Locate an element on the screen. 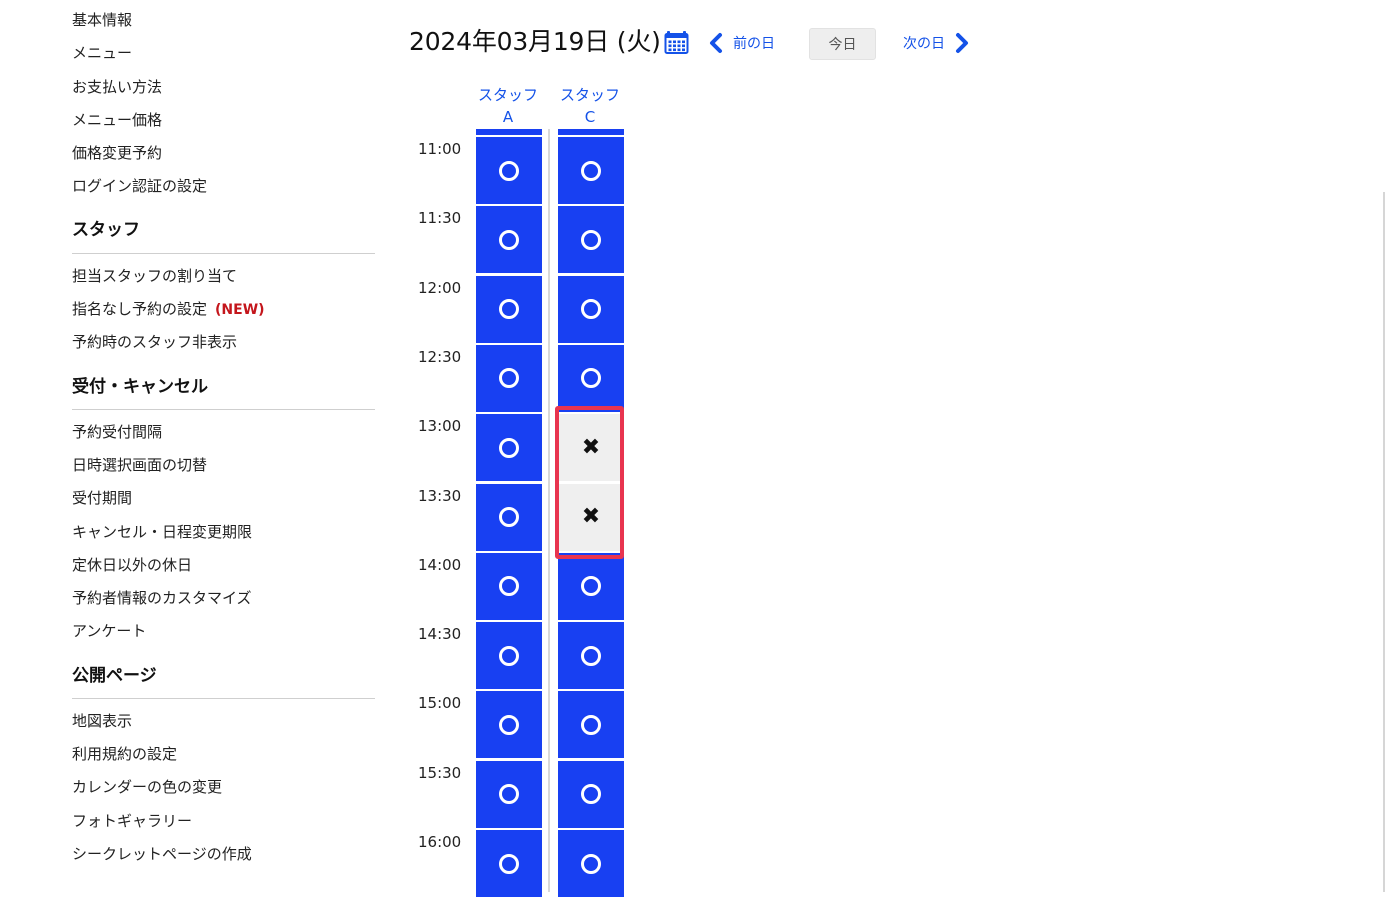 The image size is (1390, 897). today-button: 今日 is located at coordinates (842, 44).